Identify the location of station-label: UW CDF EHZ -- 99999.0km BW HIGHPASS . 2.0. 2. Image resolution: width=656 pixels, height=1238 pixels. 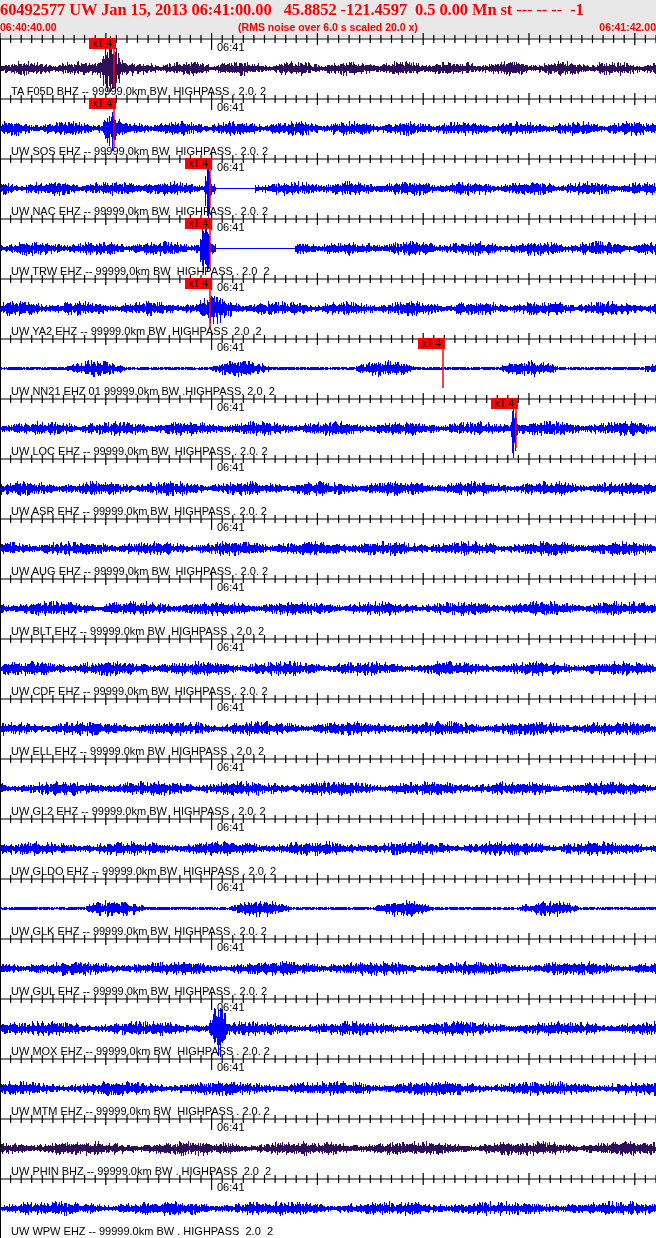
(139, 691).